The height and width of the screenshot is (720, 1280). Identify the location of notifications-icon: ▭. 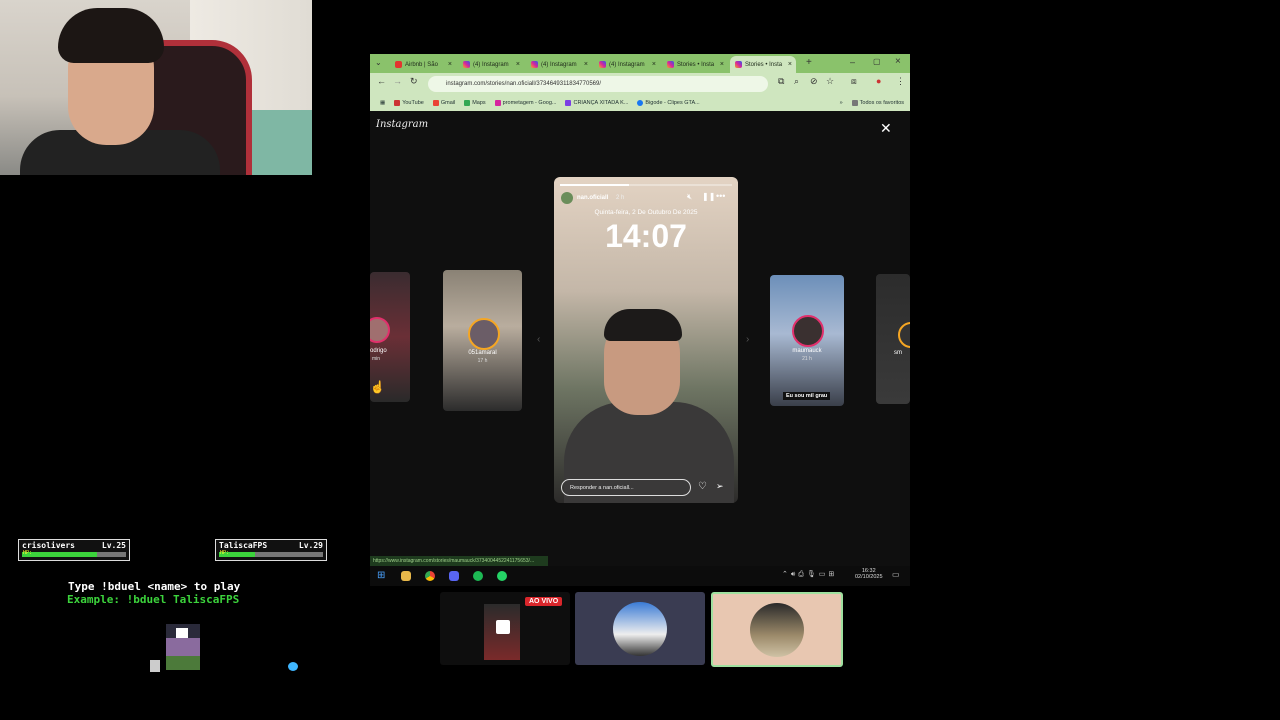
(896, 574).